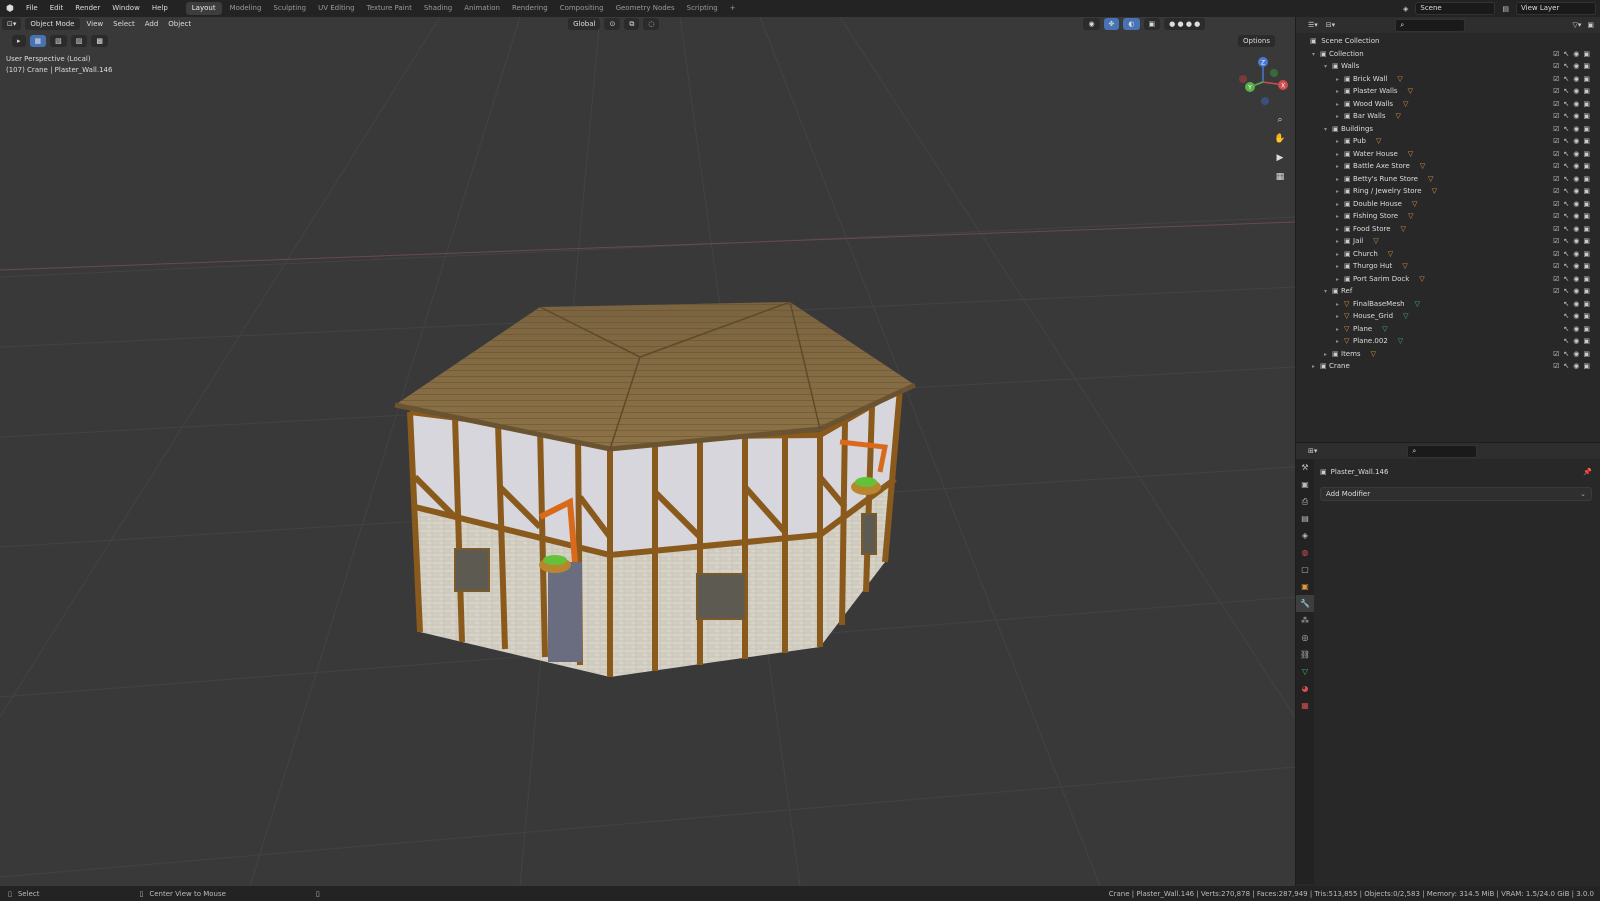 The width and height of the screenshot is (1600, 901). Describe the element at coordinates (1590, 25) in the screenshot. I see `new-collection-icon: ▣` at that location.